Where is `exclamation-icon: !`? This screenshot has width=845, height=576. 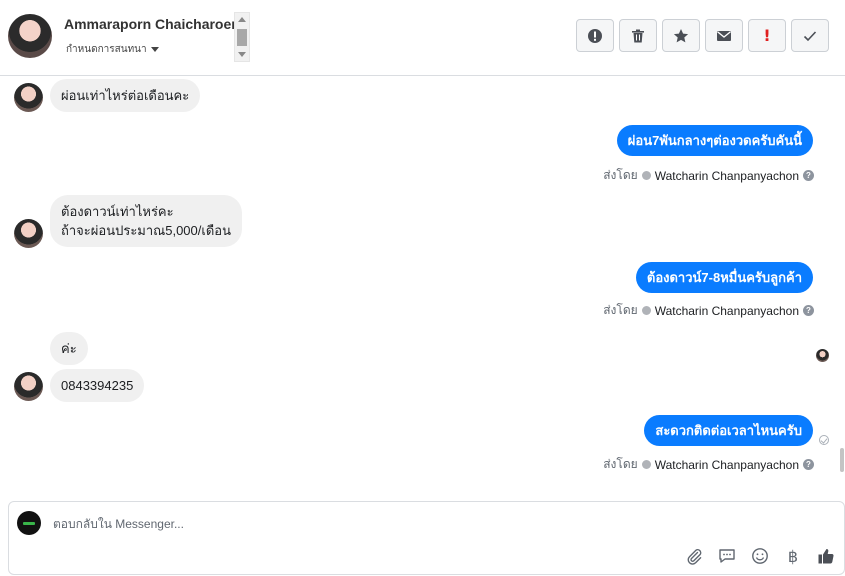
exclamation-icon: ! is located at coordinates (766, 35).